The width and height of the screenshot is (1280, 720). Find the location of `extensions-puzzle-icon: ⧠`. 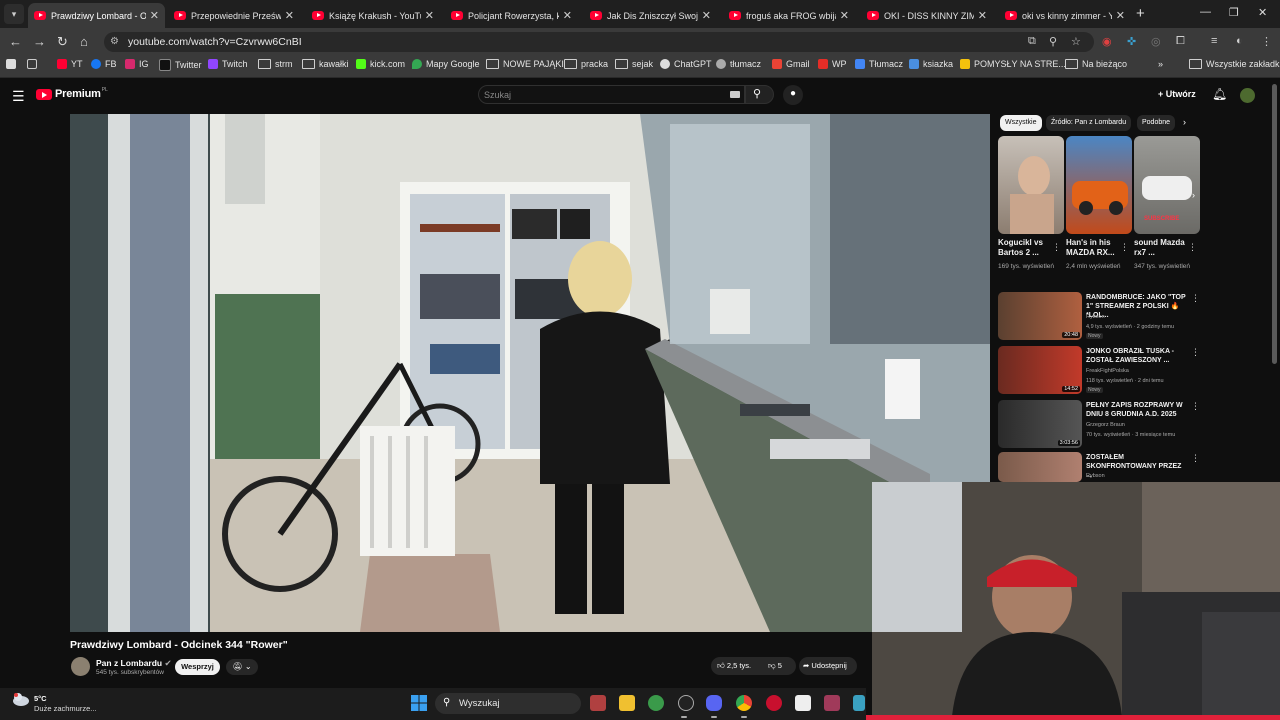

extensions-puzzle-icon: ⧠ is located at coordinates (1180, 41).